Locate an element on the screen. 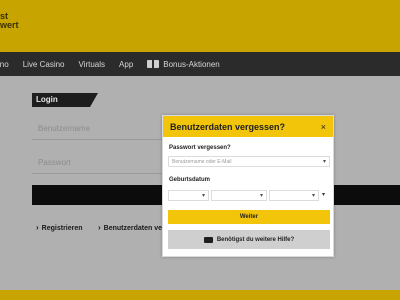 The height and width of the screenshot is (300, 400). nav-item-bonus-aktionen: Bonus-Aktionen is located at coordinates (183, 64).